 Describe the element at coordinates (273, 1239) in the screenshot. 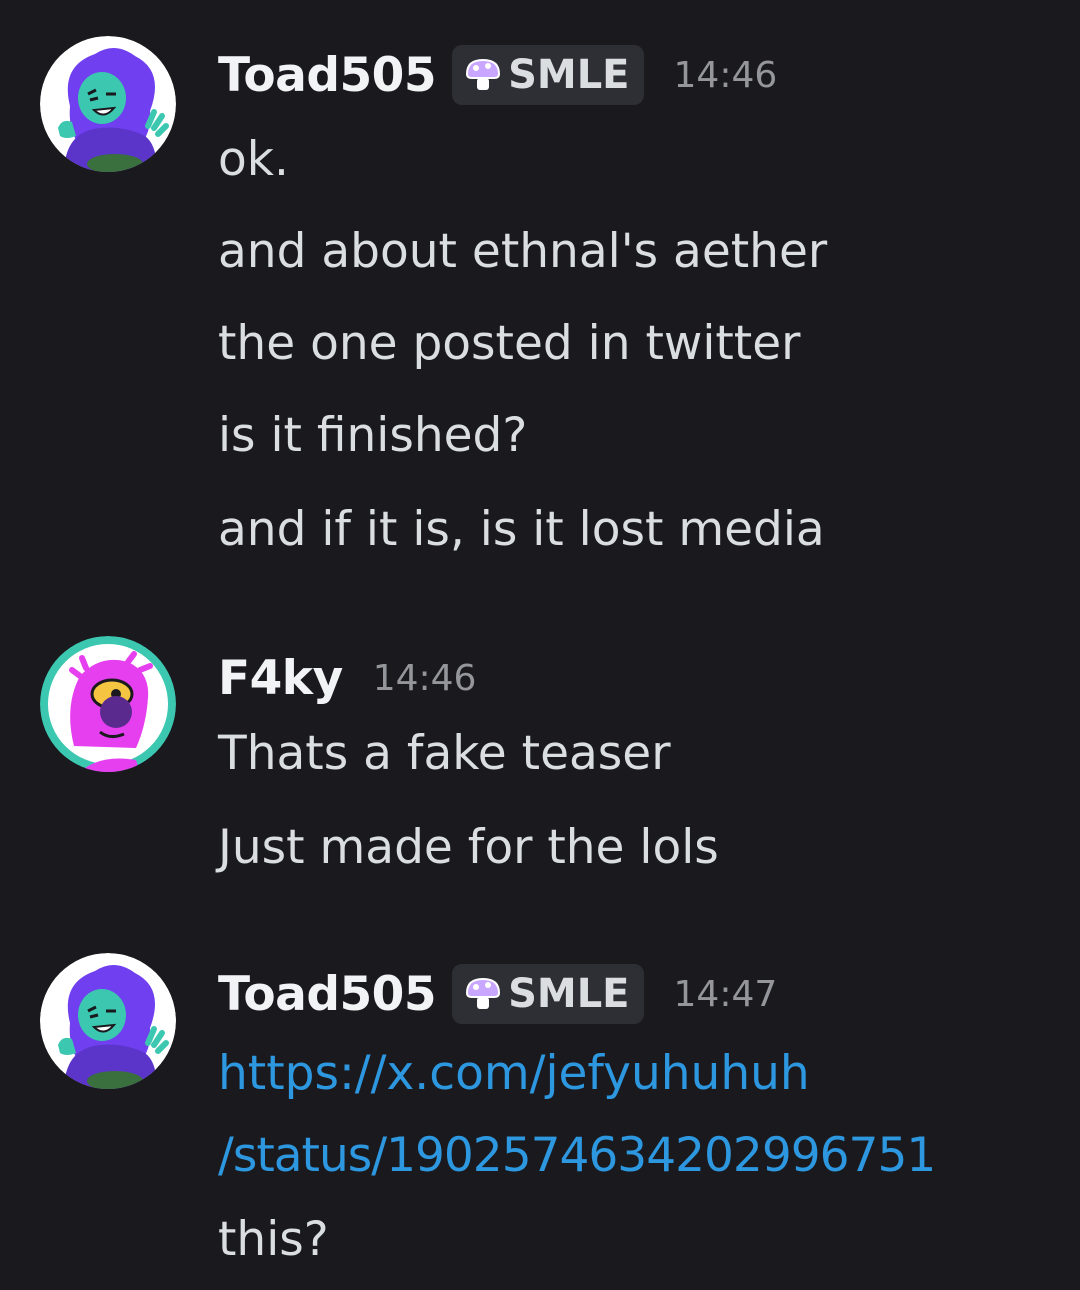

I see `message-text: this?` at that location.